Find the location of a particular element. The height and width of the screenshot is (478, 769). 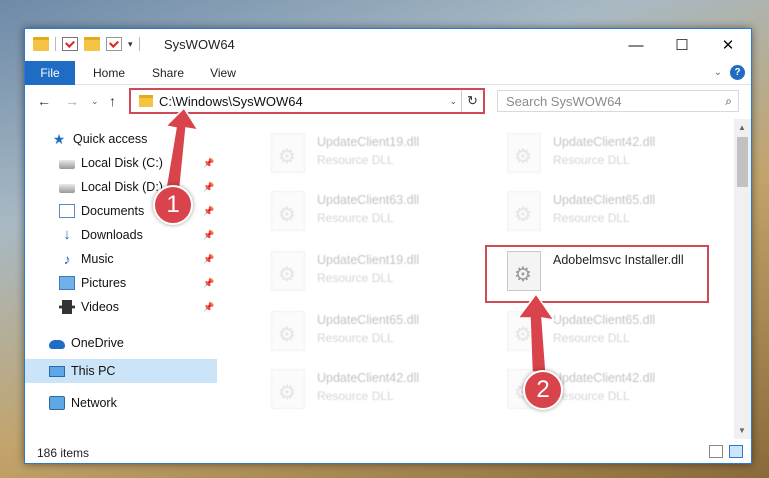

download-icon: ↓ is located at coordinates (67, 234).